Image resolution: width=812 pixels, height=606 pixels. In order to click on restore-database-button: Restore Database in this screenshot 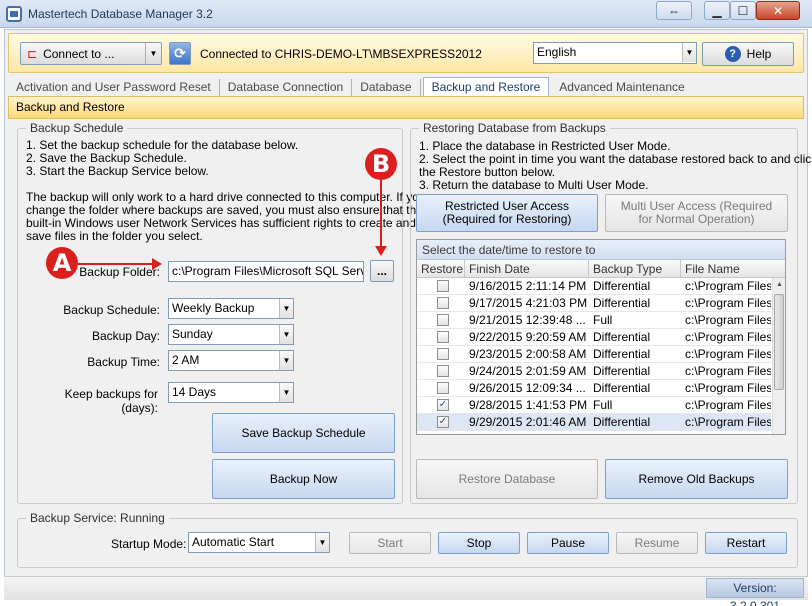, I will do `click(507, 479)`.